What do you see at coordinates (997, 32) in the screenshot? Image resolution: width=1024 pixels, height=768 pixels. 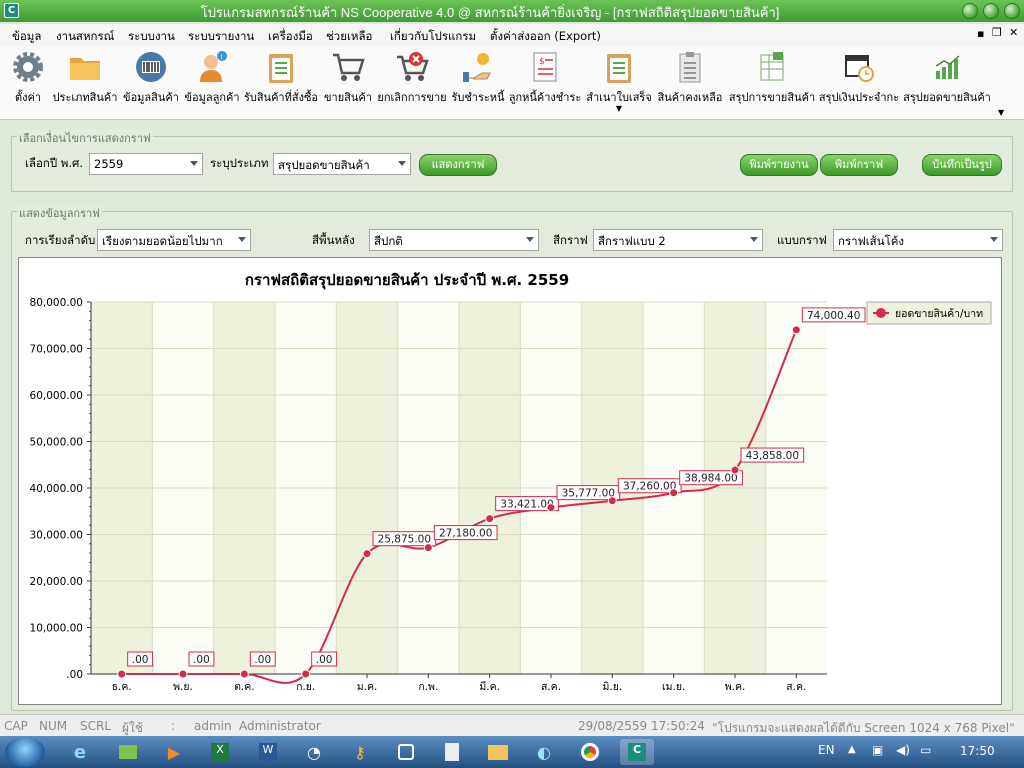 I see `mdi-restore-icon: ❐` at bounding box center [997, 32].